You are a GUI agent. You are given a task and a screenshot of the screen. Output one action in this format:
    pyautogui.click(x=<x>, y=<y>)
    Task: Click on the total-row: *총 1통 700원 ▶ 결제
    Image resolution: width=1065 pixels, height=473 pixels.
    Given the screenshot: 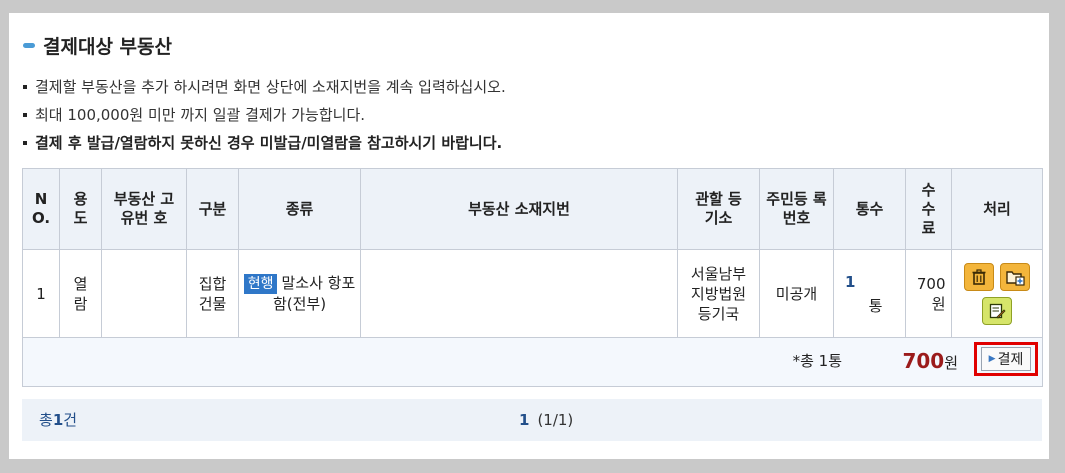 What is the action you would take?
    pyautogui.click(x=532, y=362)
    